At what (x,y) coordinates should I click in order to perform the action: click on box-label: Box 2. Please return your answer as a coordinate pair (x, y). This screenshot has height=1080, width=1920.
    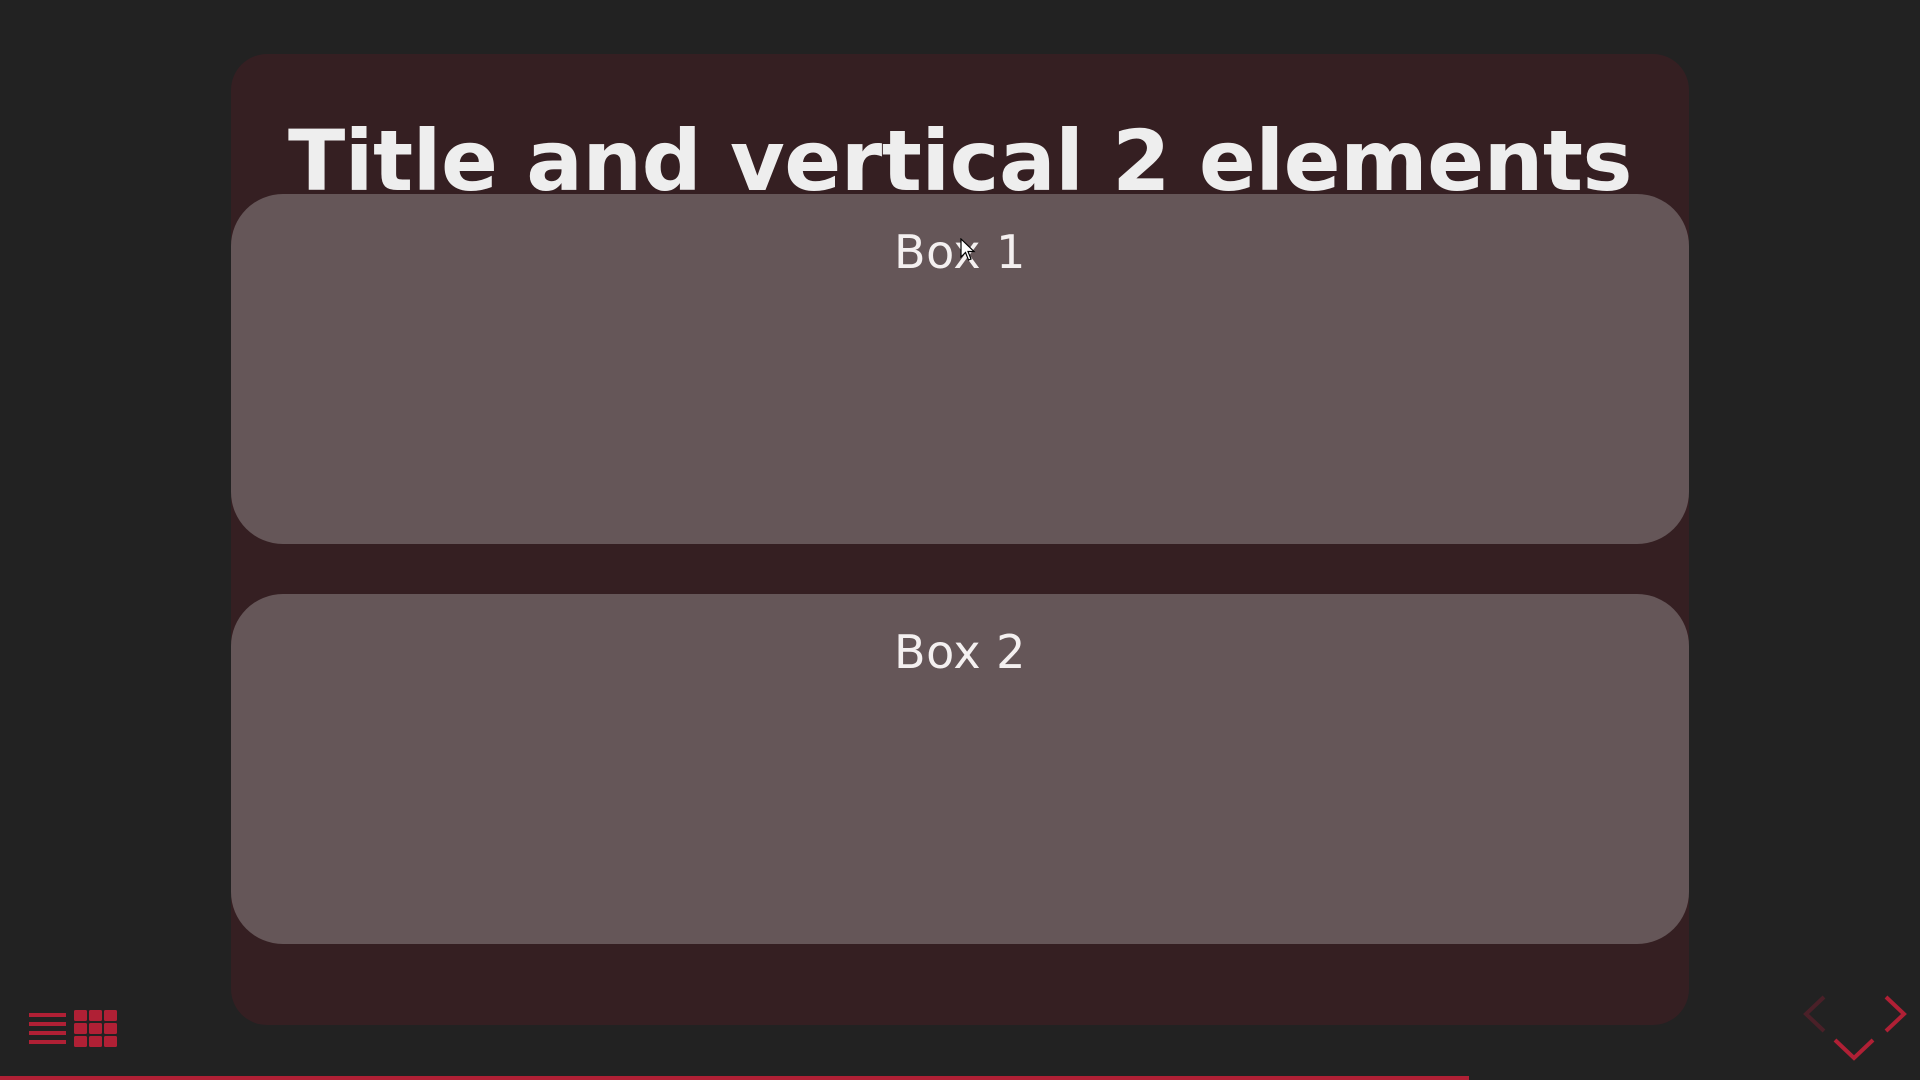
    Looking at the image, I should click on (960, 652).